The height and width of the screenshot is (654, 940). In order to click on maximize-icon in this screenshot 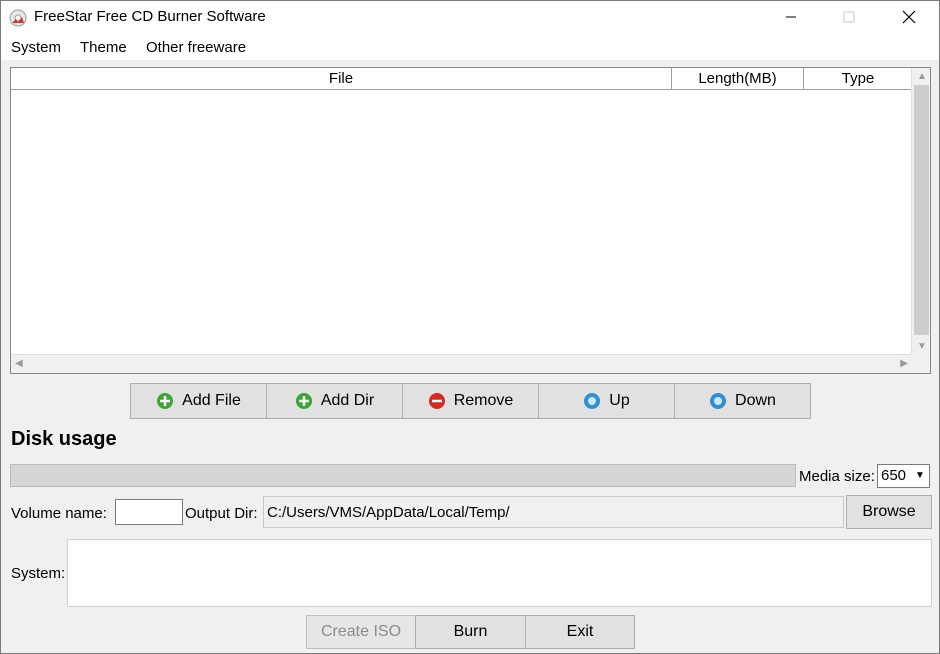, I will do `click(849, 17)`.